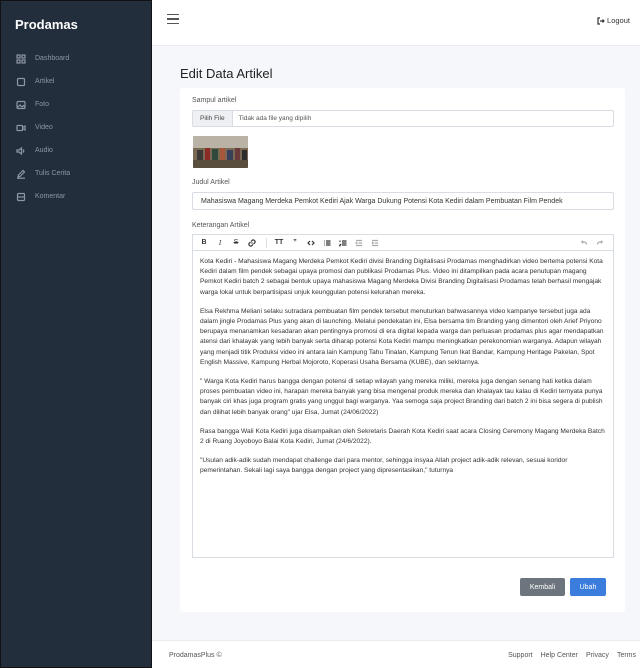 This screenshot has height=668, width=640. What do you see at coordinates (220, 152) in the screenshot?
I see `cover-thumbnail` at bounding box center [220, 152].